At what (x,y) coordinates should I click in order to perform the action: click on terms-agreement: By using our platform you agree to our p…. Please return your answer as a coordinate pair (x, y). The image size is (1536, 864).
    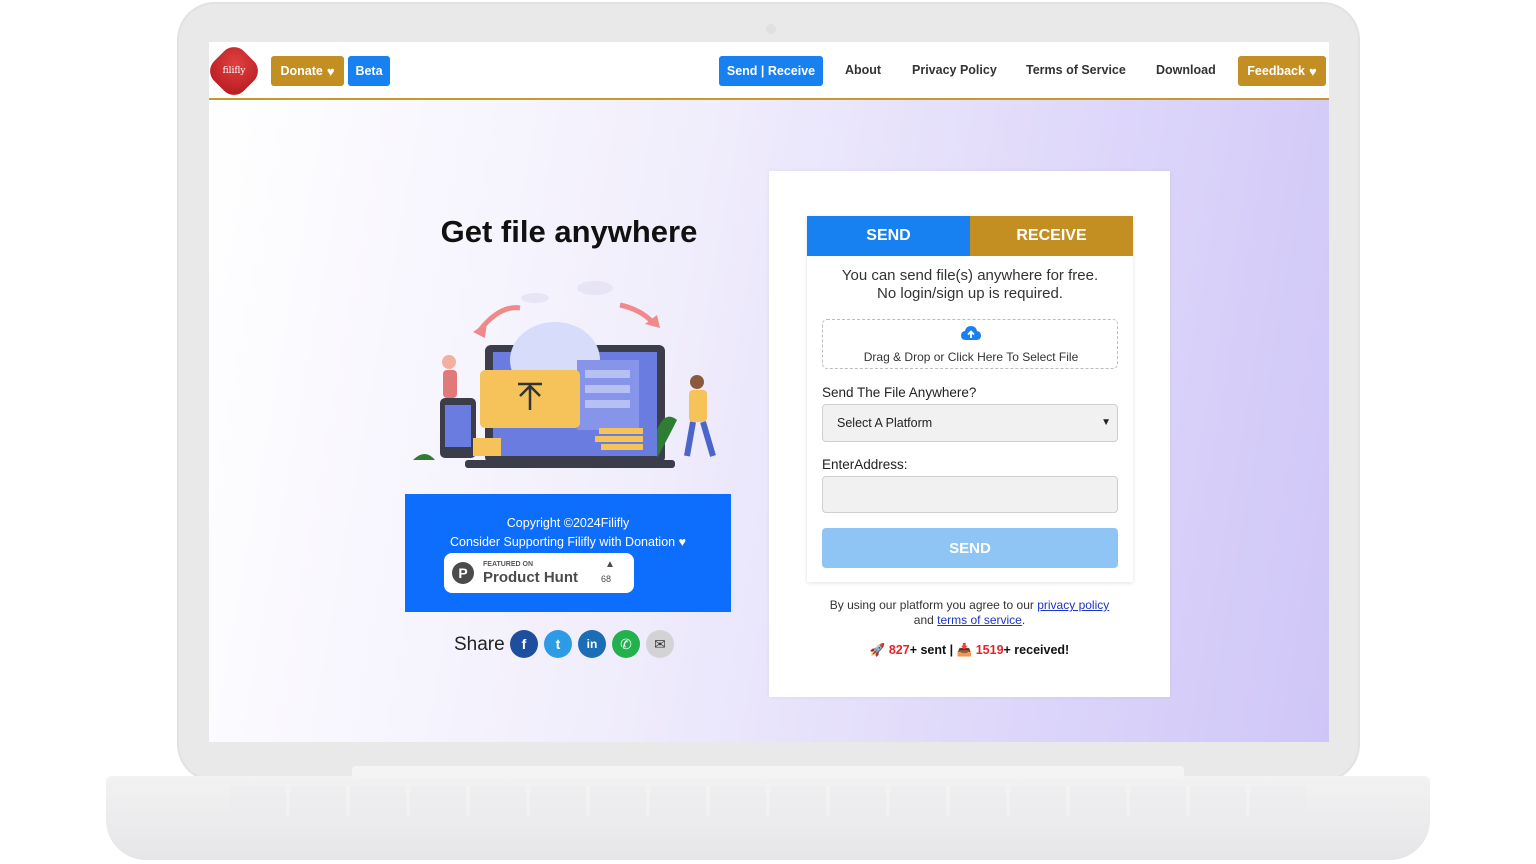
    Looking at the image, I should click on (969, 613).